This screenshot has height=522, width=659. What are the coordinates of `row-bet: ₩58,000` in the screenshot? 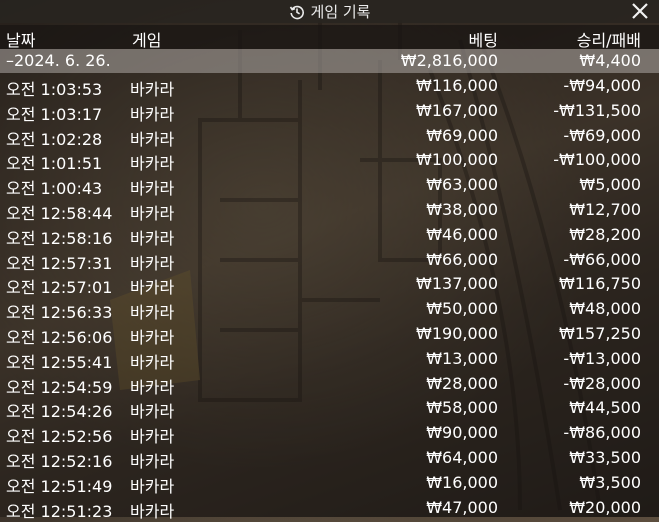 It's located at (462, 408).